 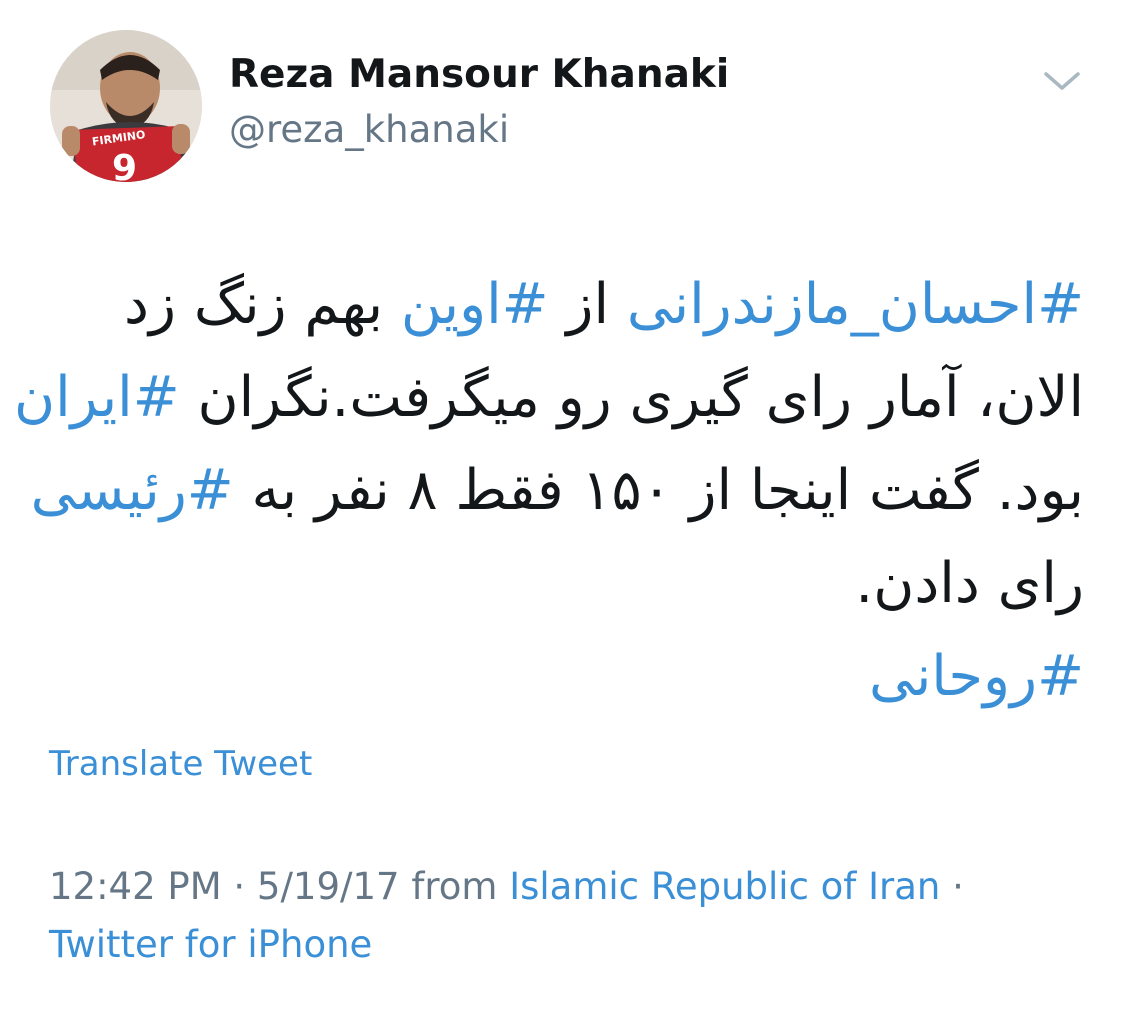 I want to click on tweet-text-segment: از, so click(x=587, y=304).